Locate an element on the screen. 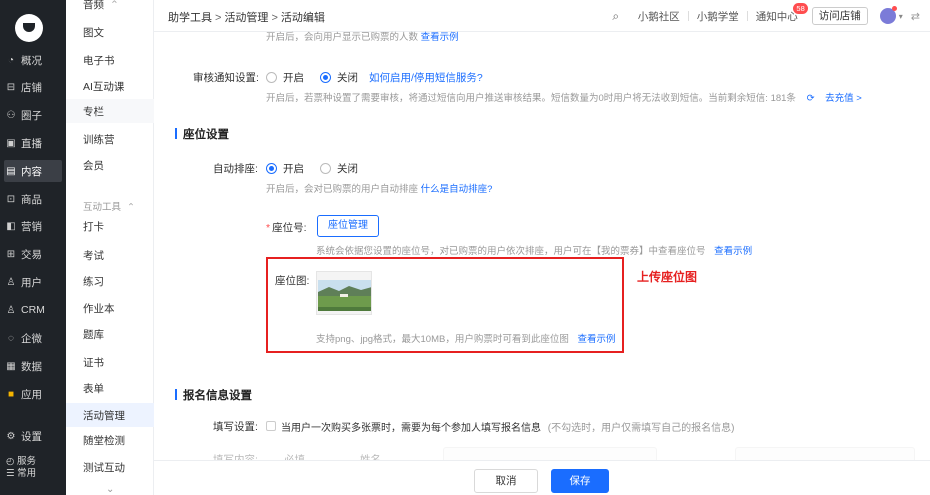  submenu-label: 打卡 is located at coordinates (93, 226).